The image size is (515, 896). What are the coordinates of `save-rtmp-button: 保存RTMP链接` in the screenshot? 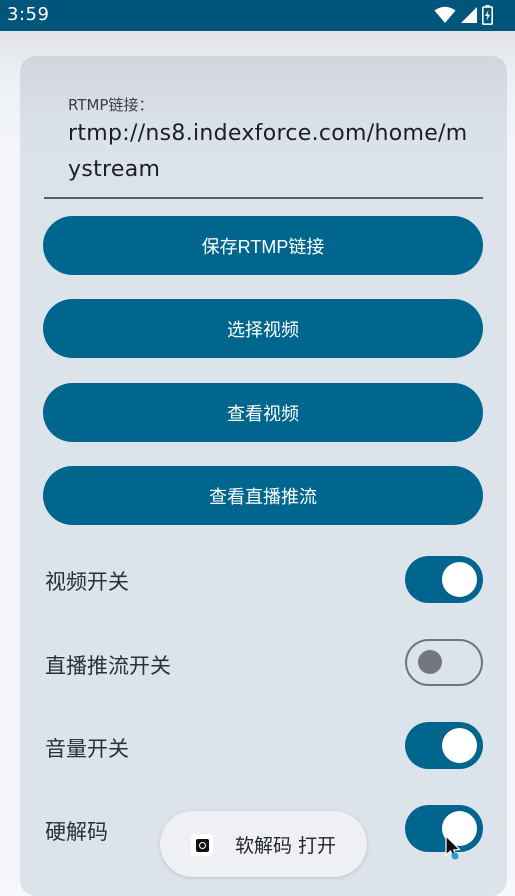 It's located at (263, 245).